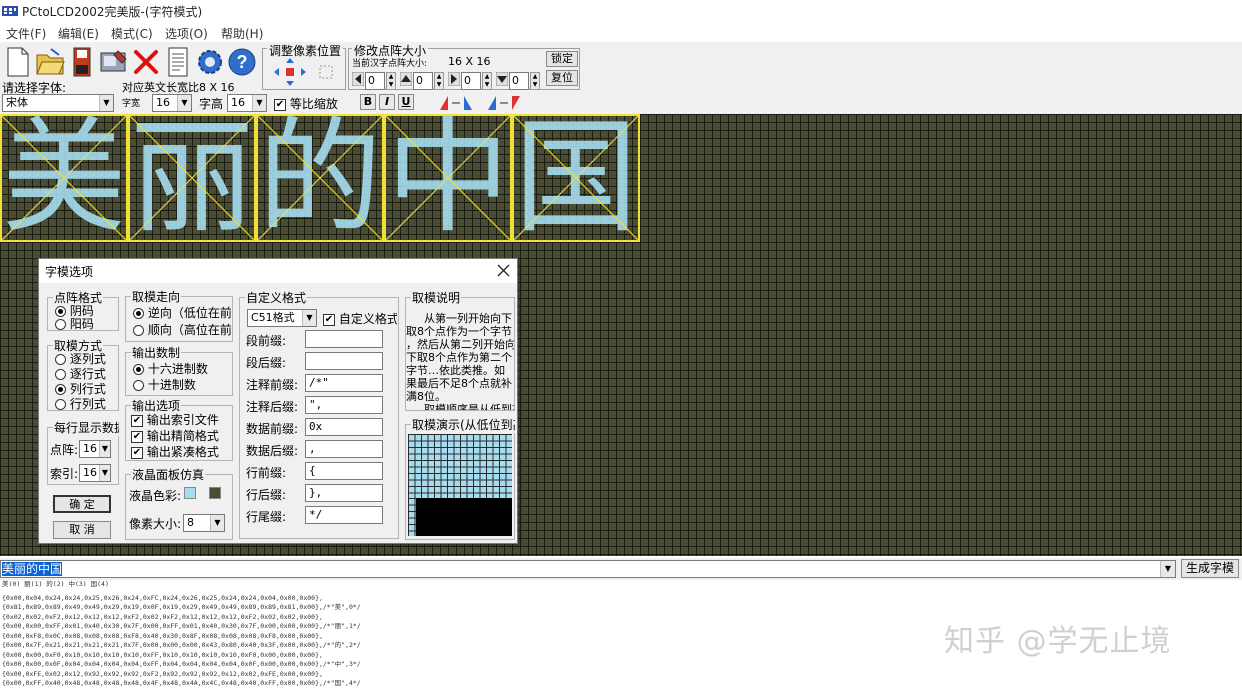 This screenshot has width=1242, height=689. What do you see at coordinates (344, 339) in the screenshot?
I see `segment-prefix-input` at bounding box center [344, 339].